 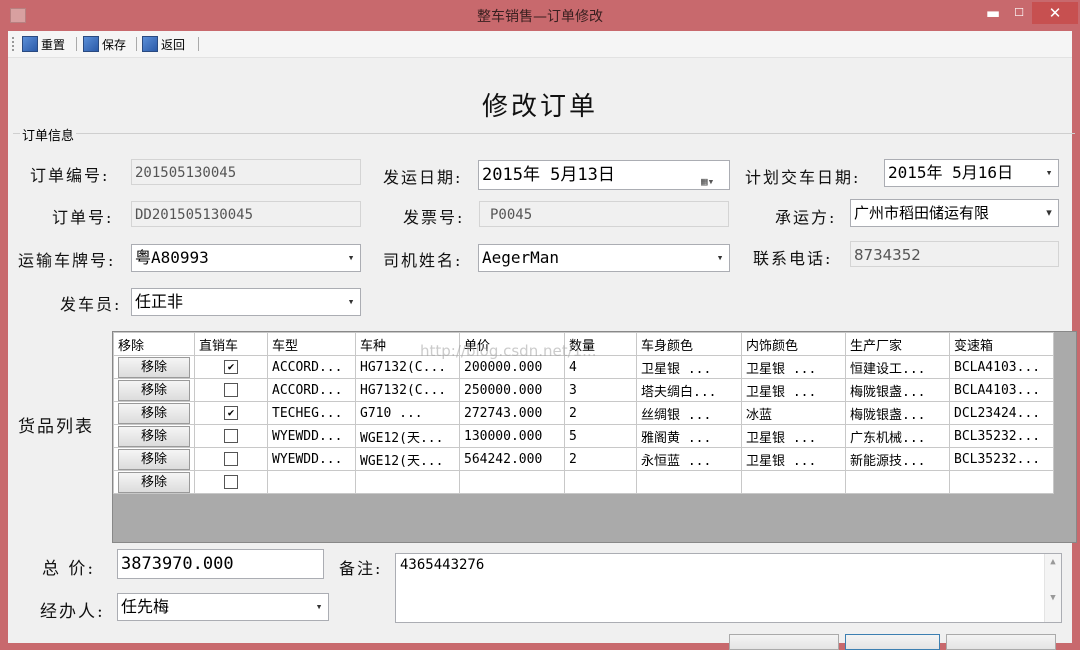 I want to click on ship-date-picker: 2015年 5月13日 ▦▾, so click(x=604, y=175).